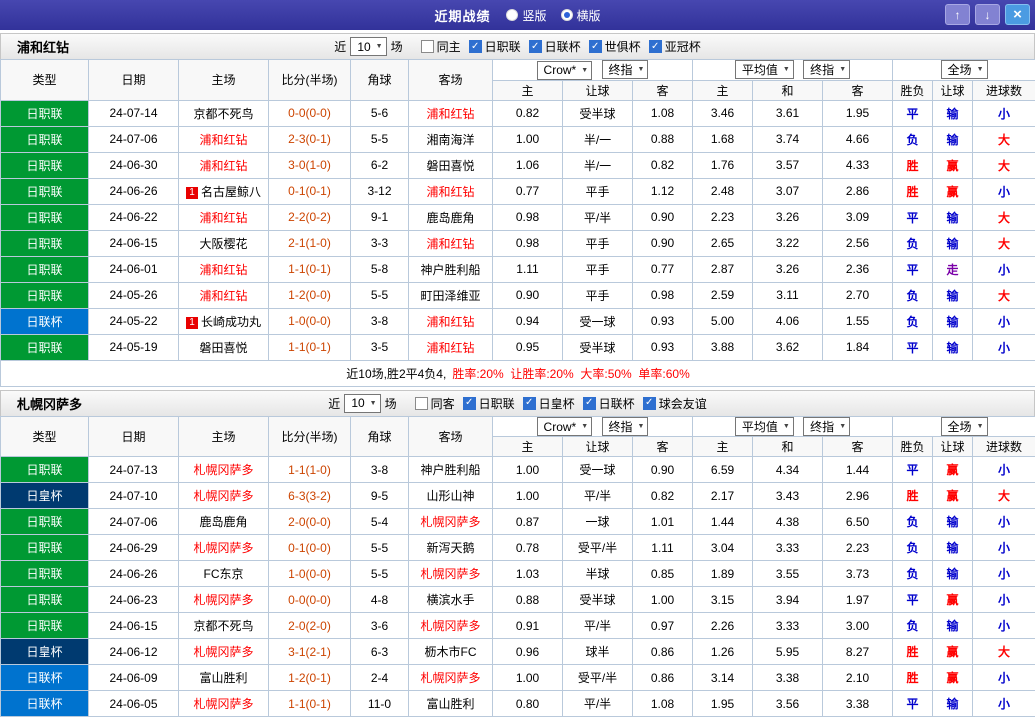 This screenshot has height=717, width=1035. Describe the element at coordinates (443, 403) in the screenshot. I see `checkbox-label: 同客` at that location.